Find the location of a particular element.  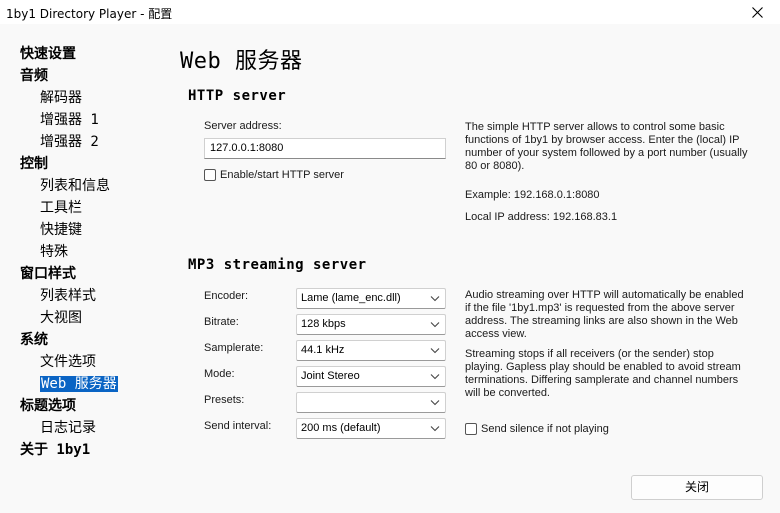

close-icon is located at coordinates (757, 12).